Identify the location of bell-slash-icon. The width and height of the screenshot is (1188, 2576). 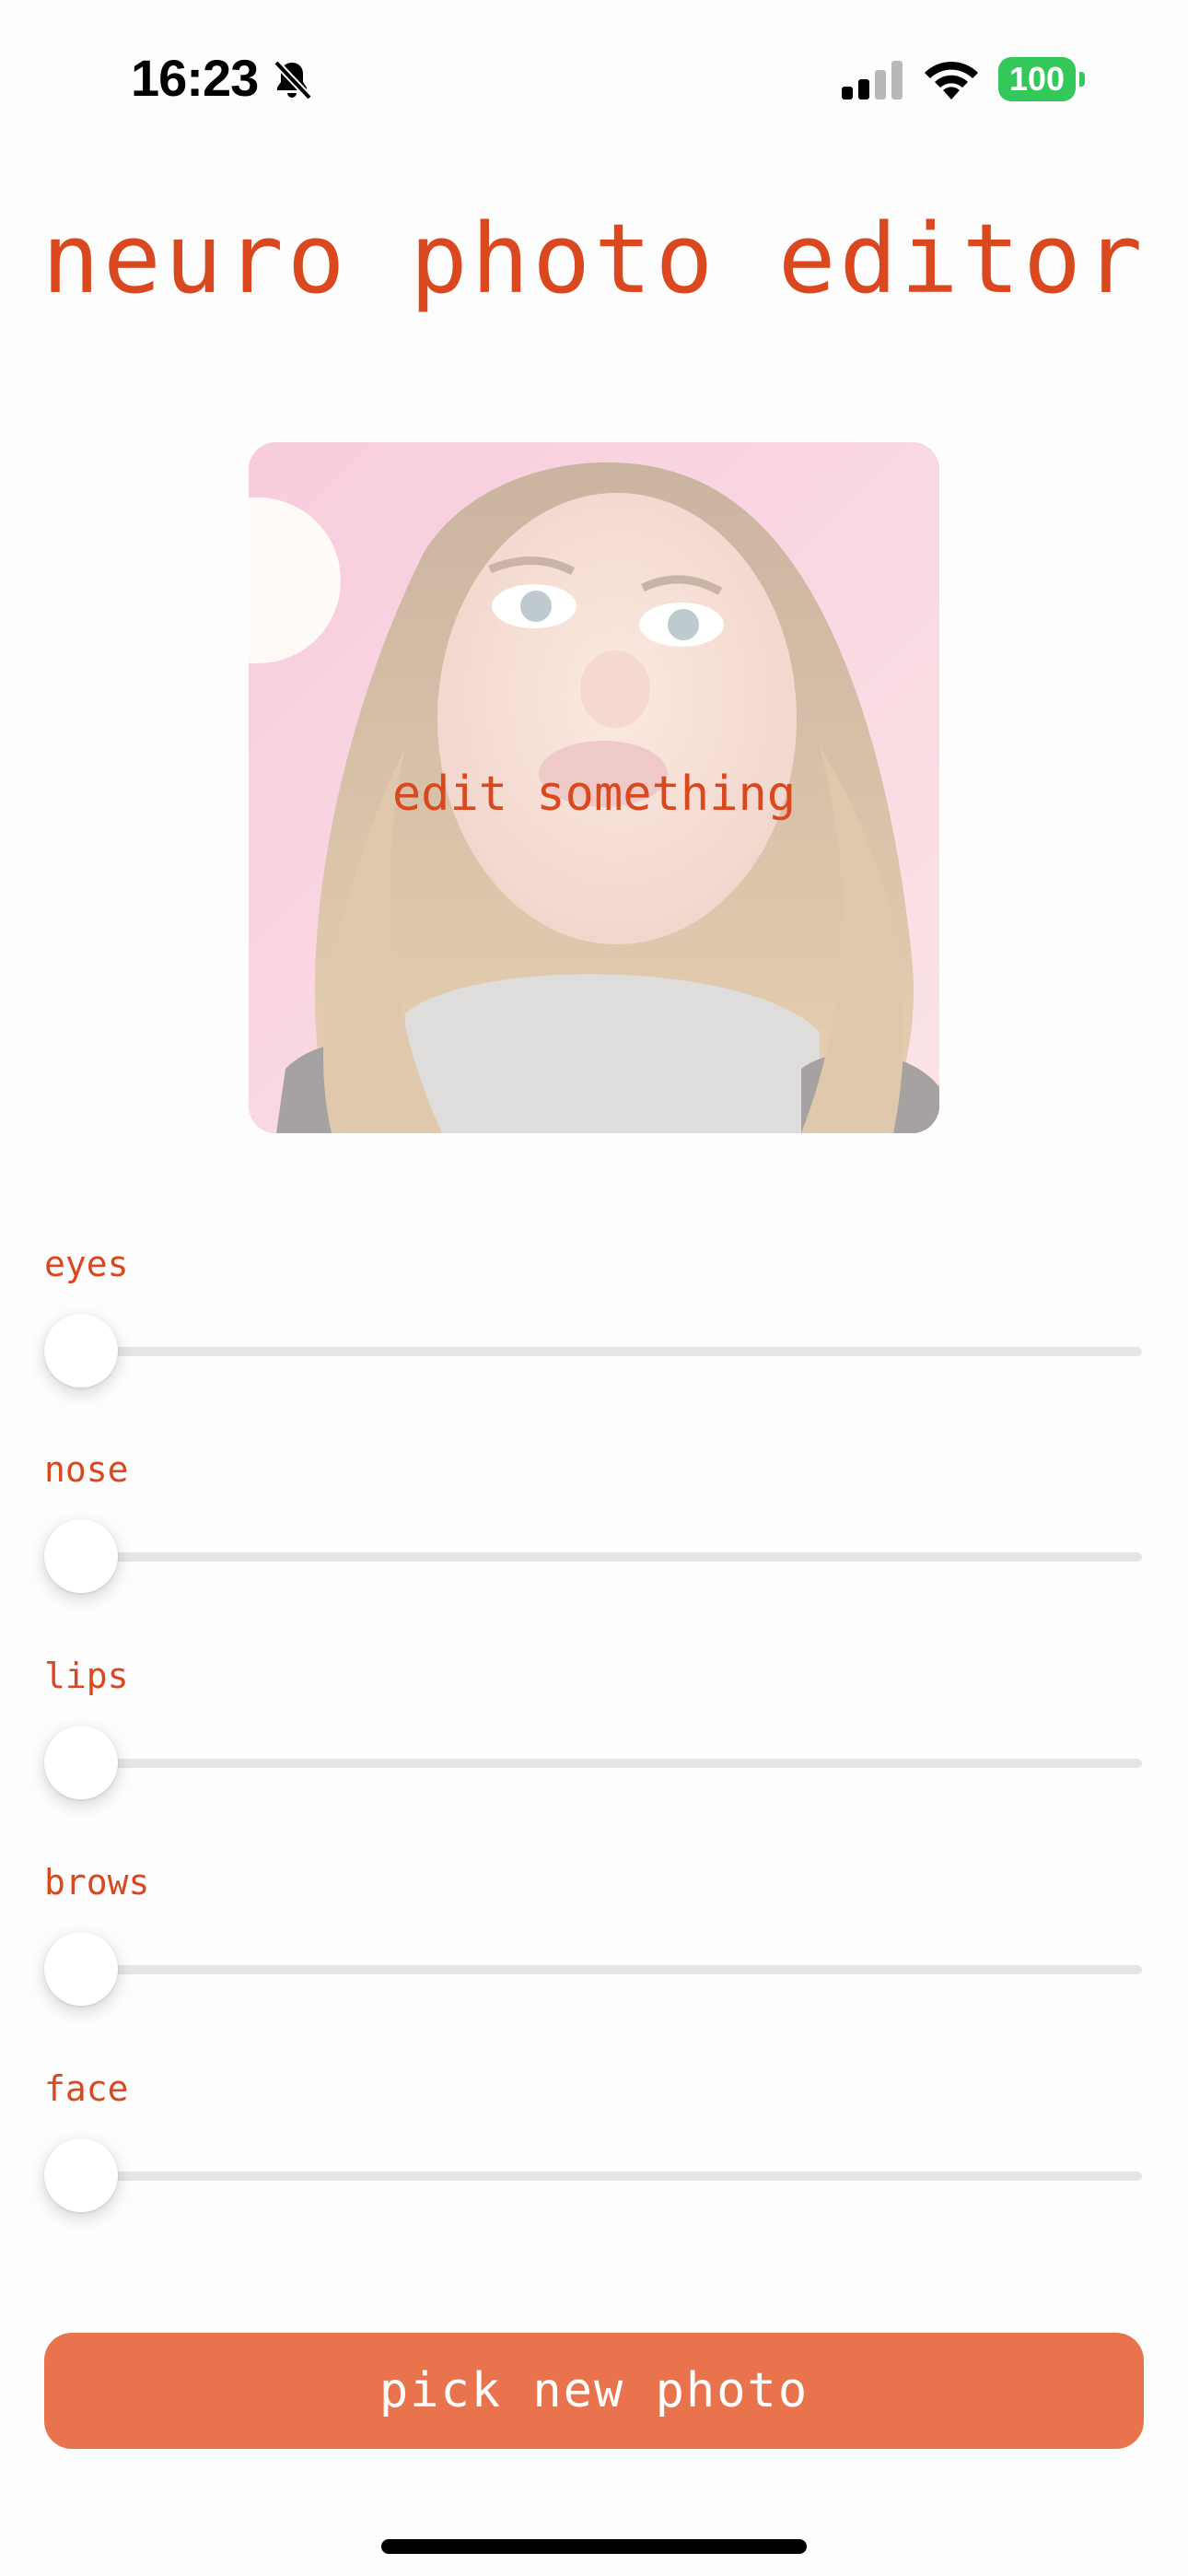
(292, 80).